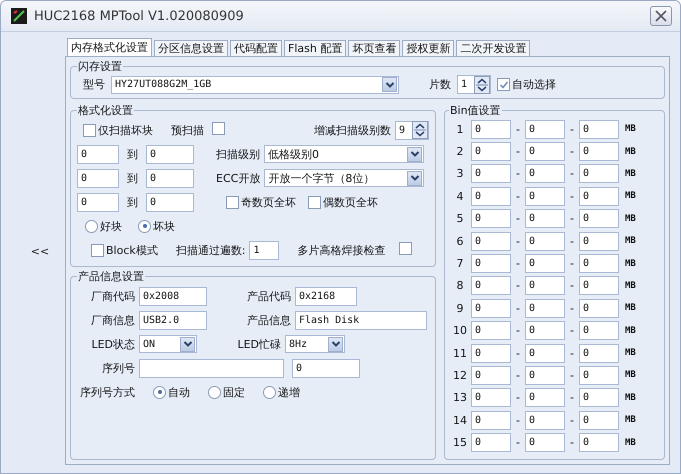 The width and height of the screenshot is (681, 474). What do you see at coordinates (191, 48) in the screenshot?
I see `tab: 分区信息设置` at bounding box center [191, 48].